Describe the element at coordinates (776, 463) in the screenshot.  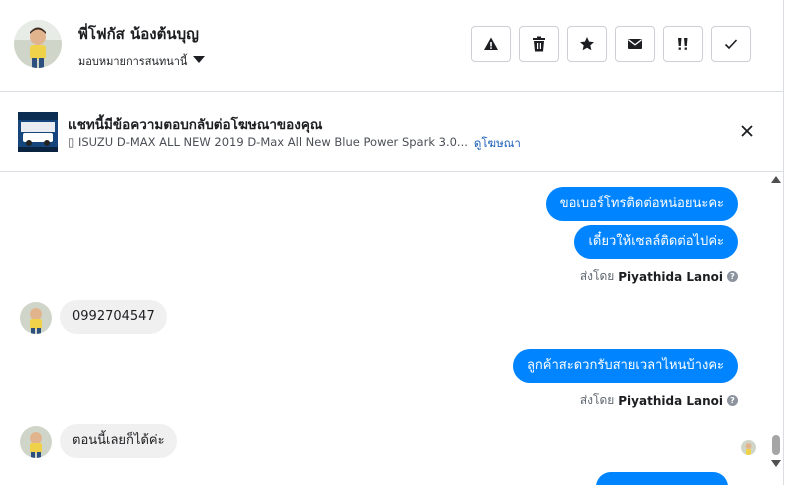
I see `scroll-down-icon` at that location.